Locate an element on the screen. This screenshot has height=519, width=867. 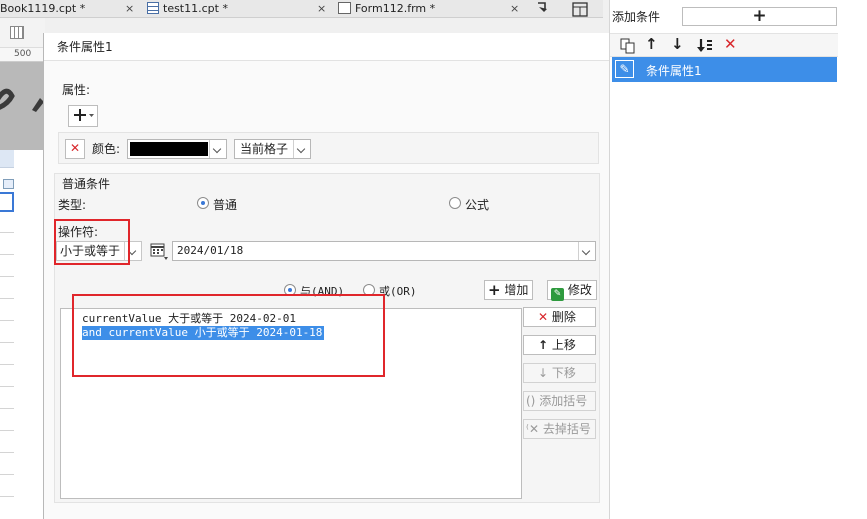
panel-toolbar: ↑ ↓ ✕ is located at coordinates (724, 45).